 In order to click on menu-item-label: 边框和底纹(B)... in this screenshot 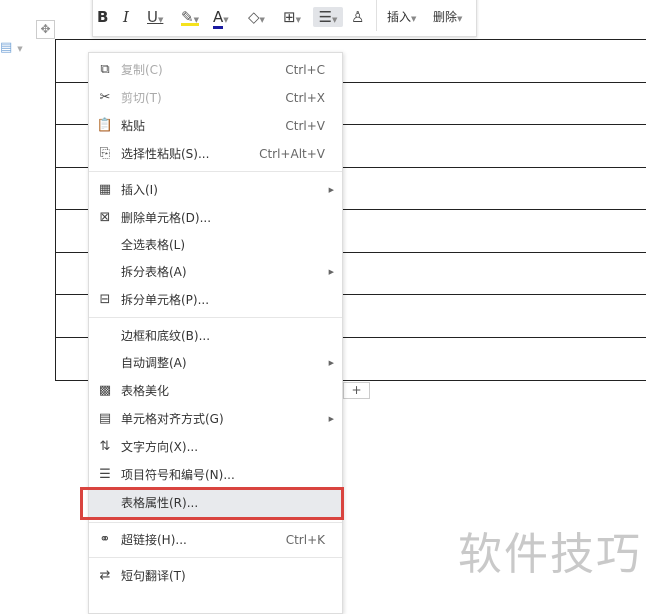, I will do `click(166, 336)`.